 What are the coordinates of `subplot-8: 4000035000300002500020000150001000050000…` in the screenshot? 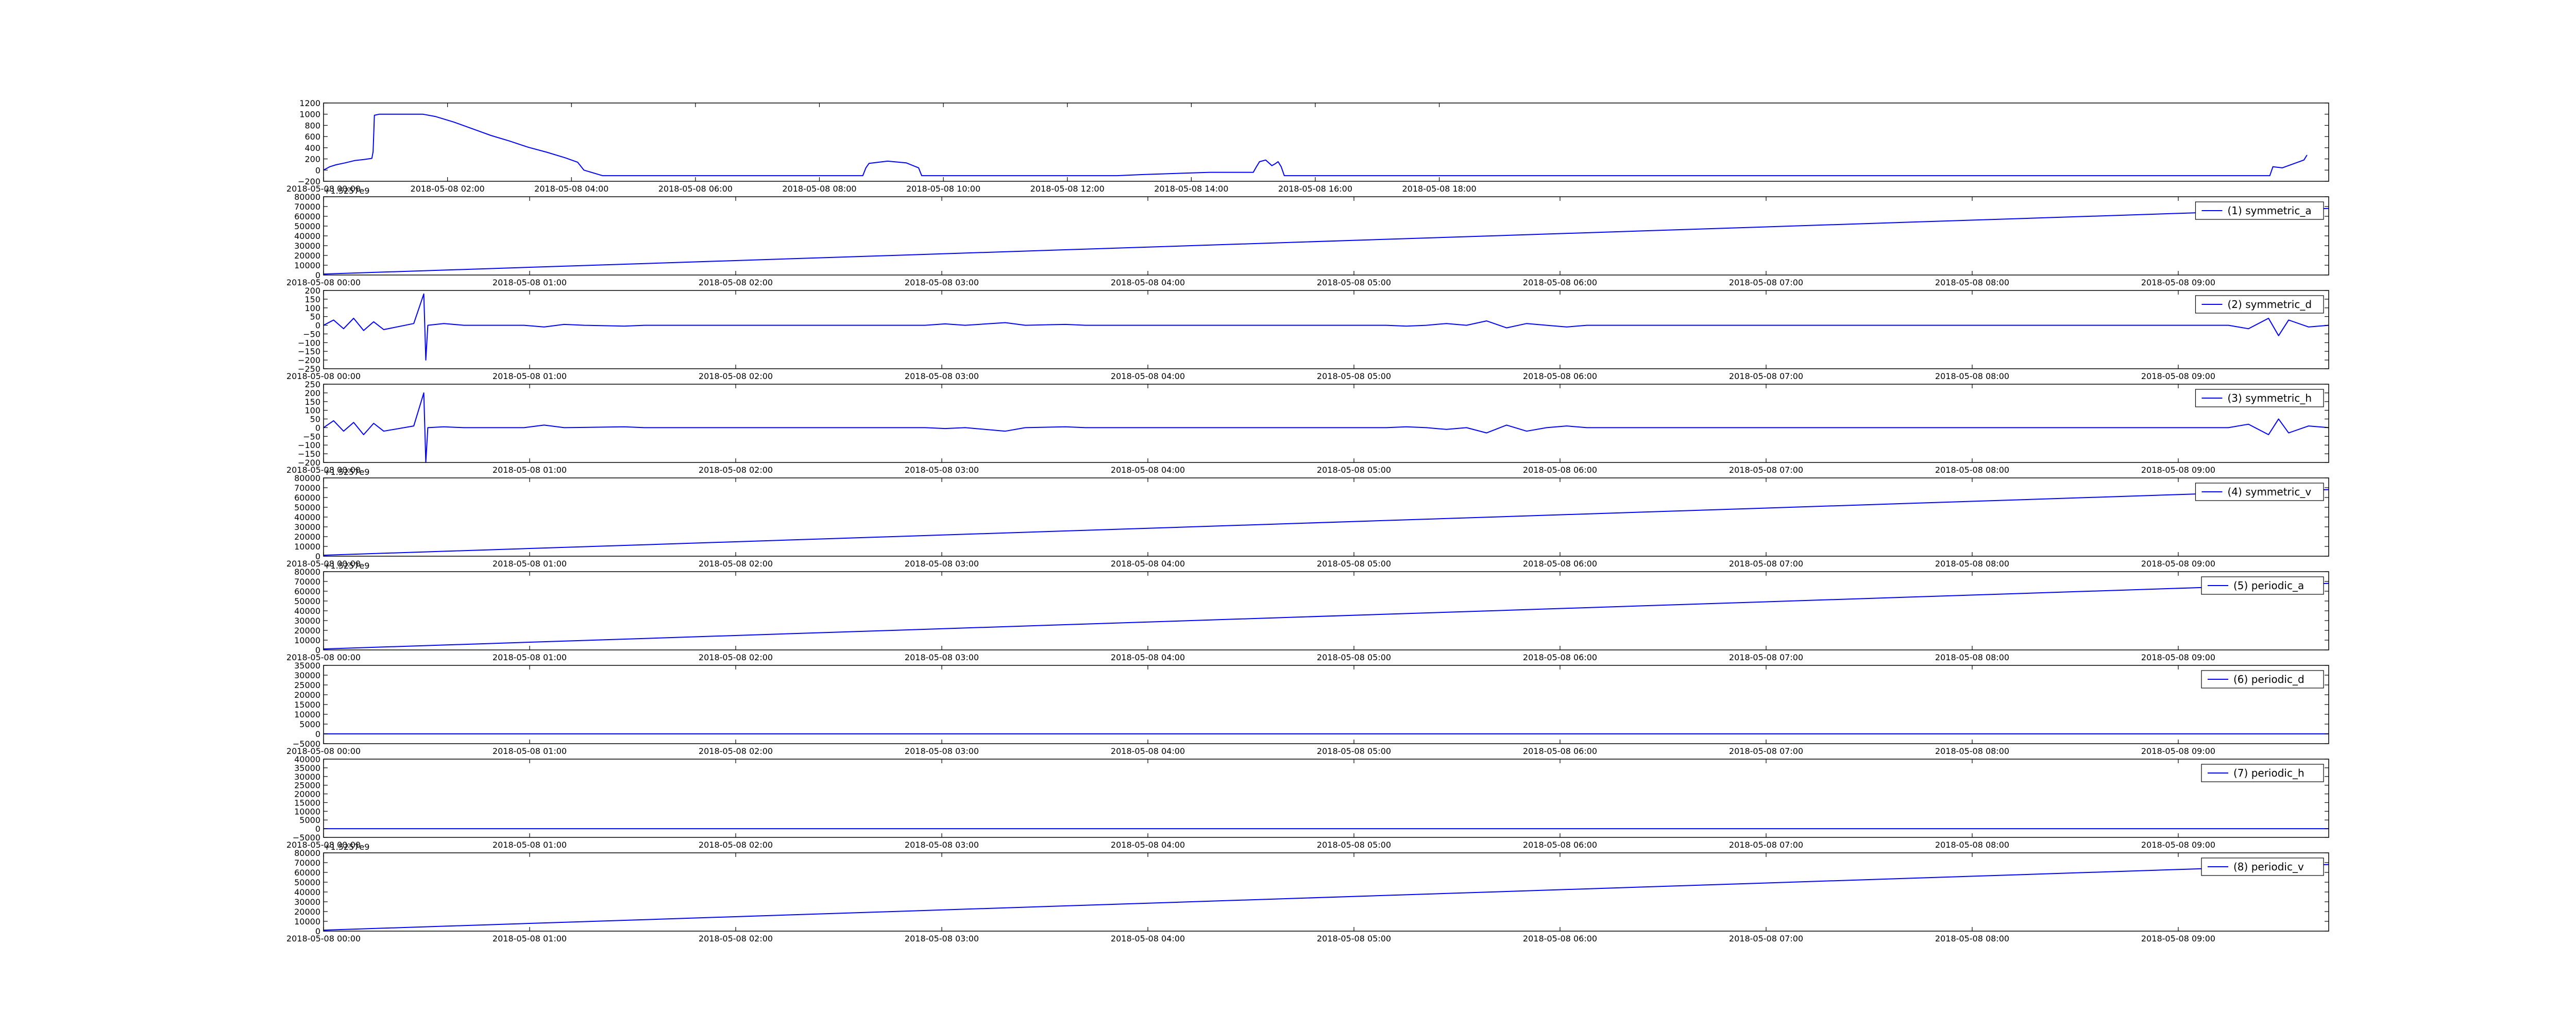 It's located at (1307, 802).